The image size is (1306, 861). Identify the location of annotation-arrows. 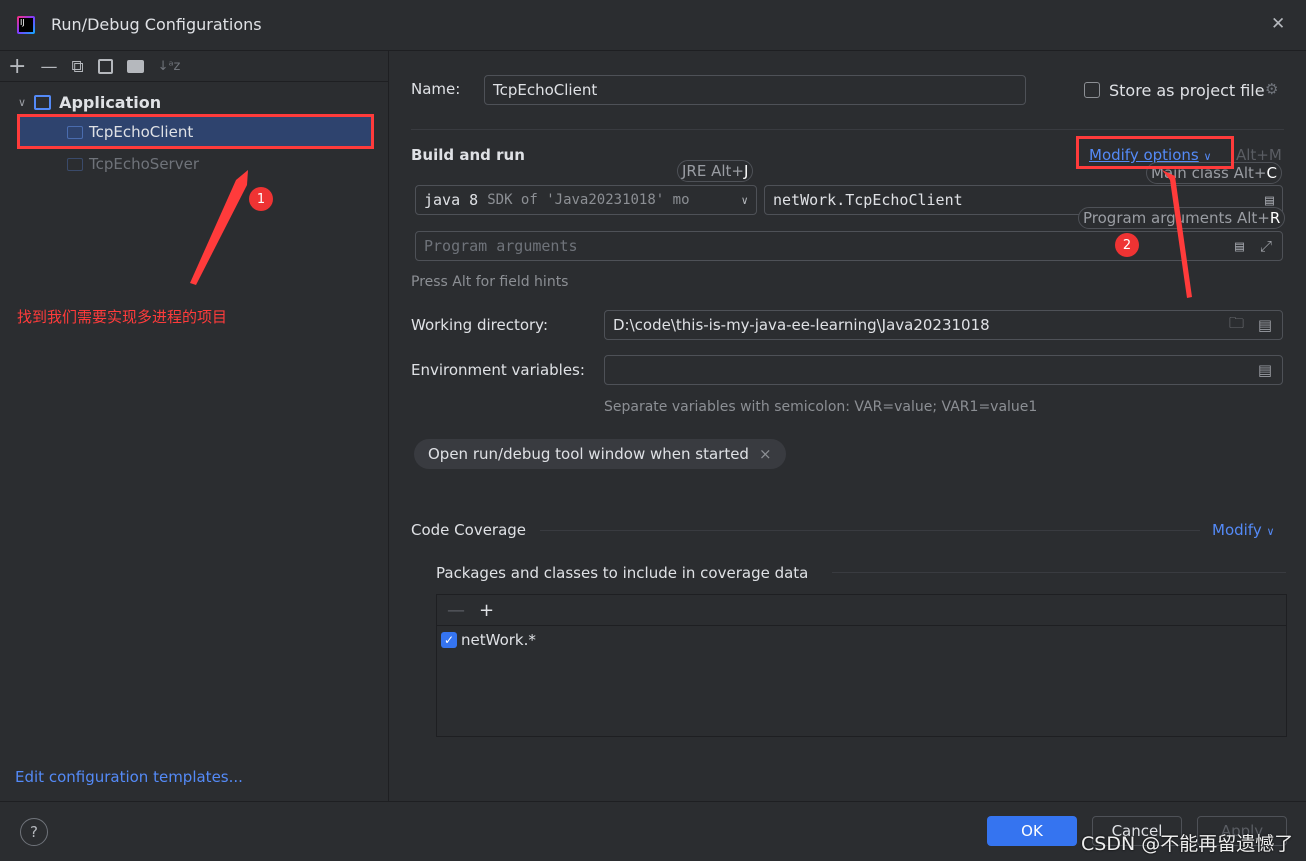
(691, 234).